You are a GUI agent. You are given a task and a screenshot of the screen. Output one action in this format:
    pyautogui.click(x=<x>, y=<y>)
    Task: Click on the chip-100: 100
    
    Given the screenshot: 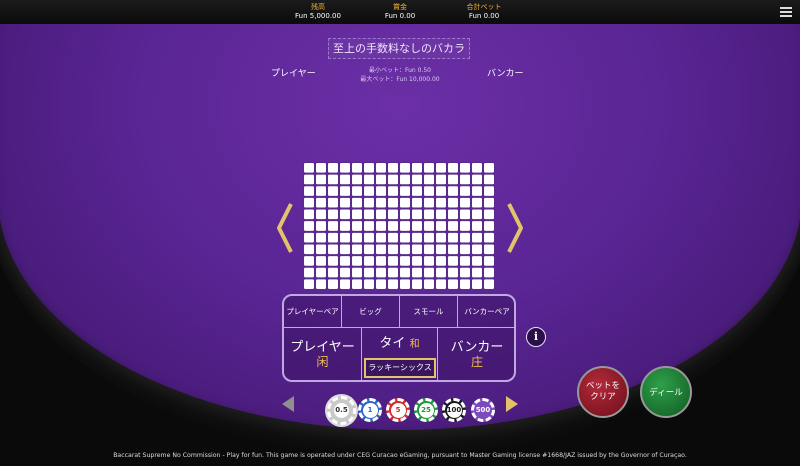 What is the action you would take?
    pyautogui.click(x=454, y=410)
    